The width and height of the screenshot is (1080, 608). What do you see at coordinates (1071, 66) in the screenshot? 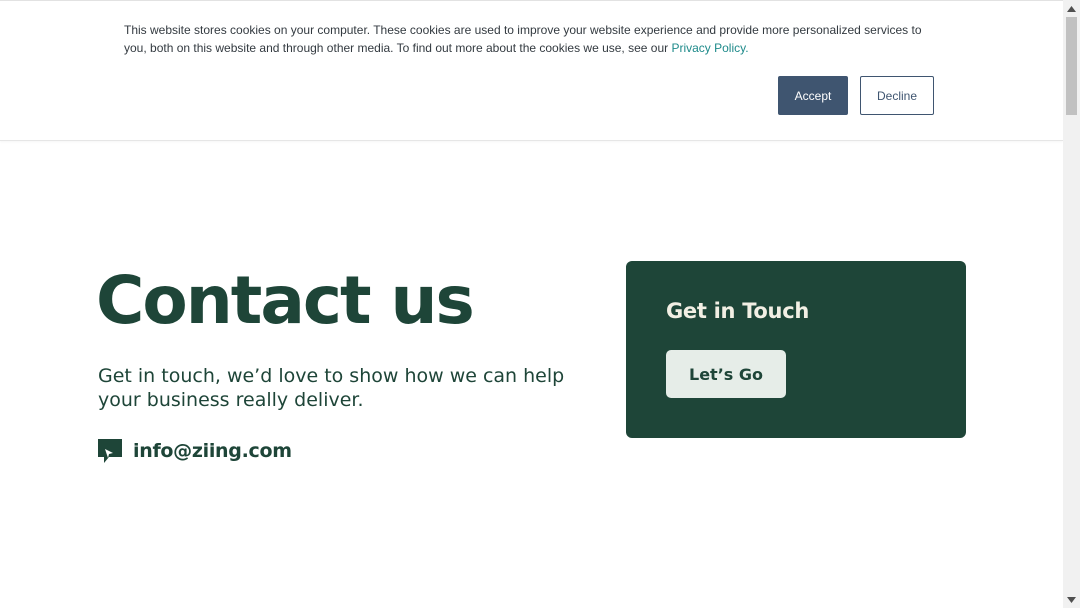
I see `scrollbar-thumb` at bounding box center [1071, 66].